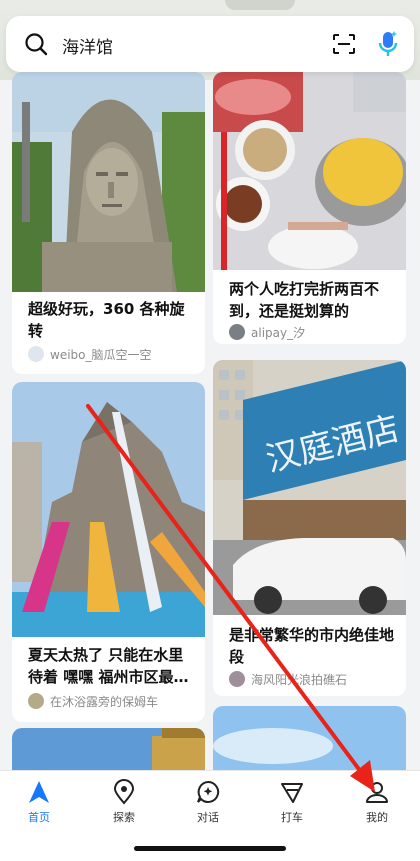 Image resolution: width=420 pixels, height=861 pixels. Describe the element at coordinates (292, 817) in the screenshot. I see `tab-label: 打车` at that location.